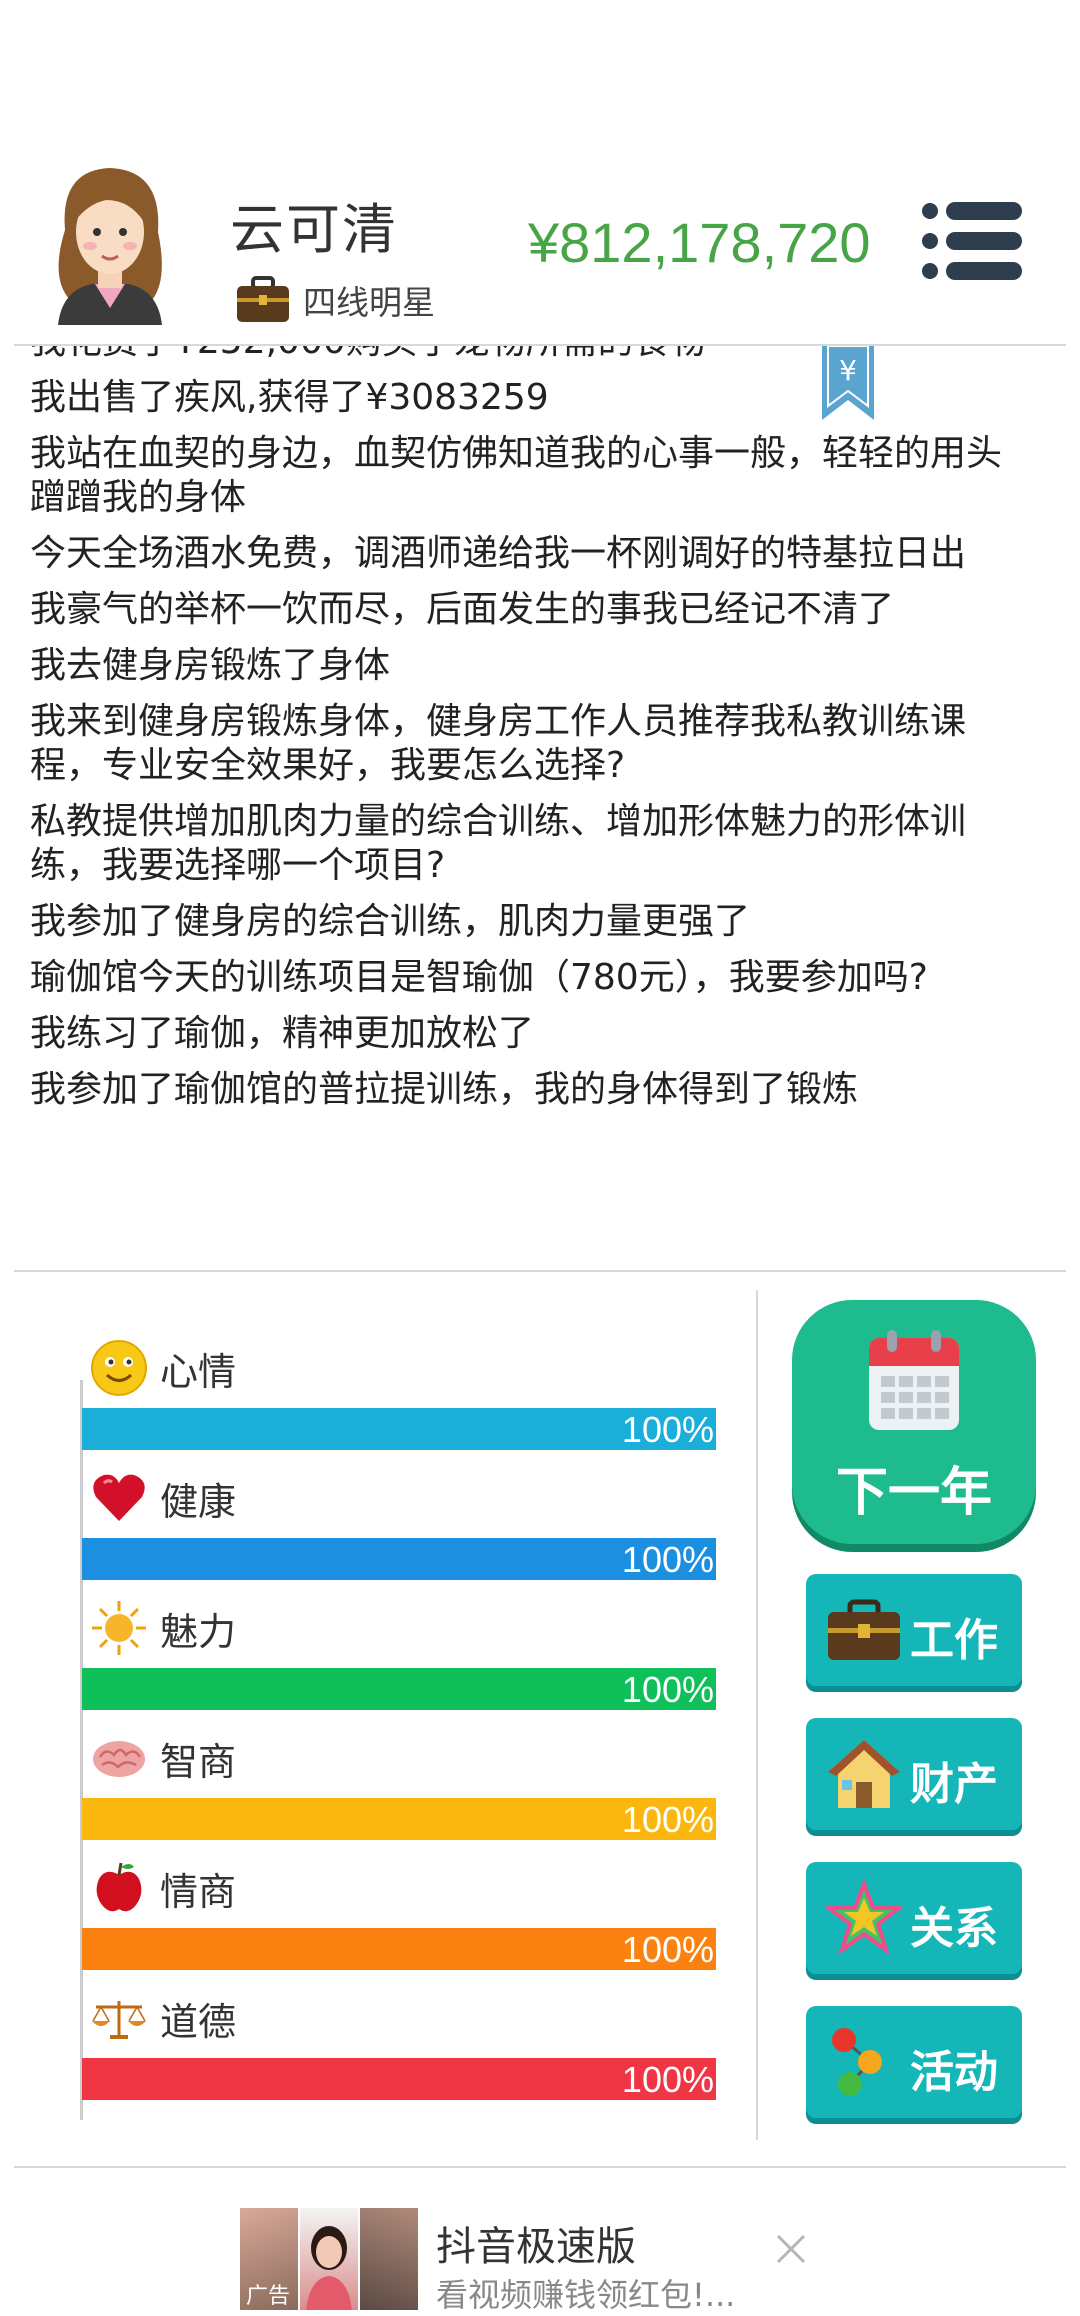 Image resolution: width=1080 pixels, height=2316 pixels. Describe the element at coordinates (954, 1928) in the screenshot. I see `relations-label: 关系` at that location.